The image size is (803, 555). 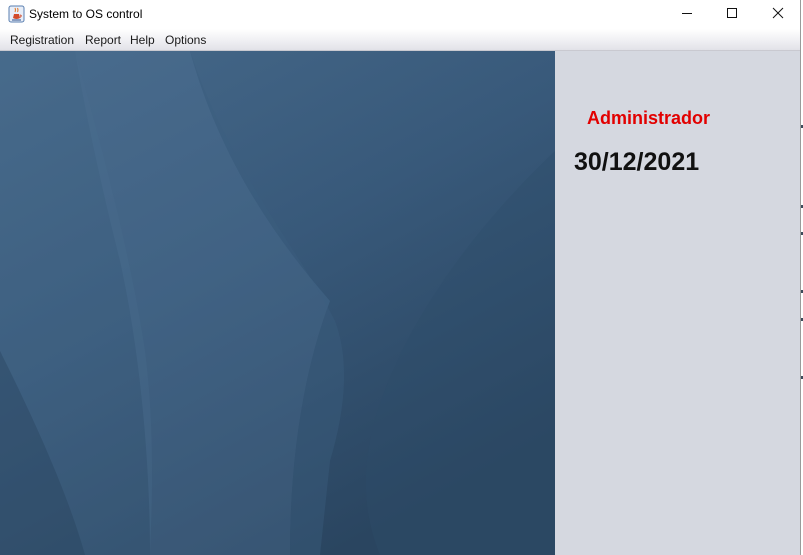 I want to click on window-title: System to OS control, so click(x=86, y=14).